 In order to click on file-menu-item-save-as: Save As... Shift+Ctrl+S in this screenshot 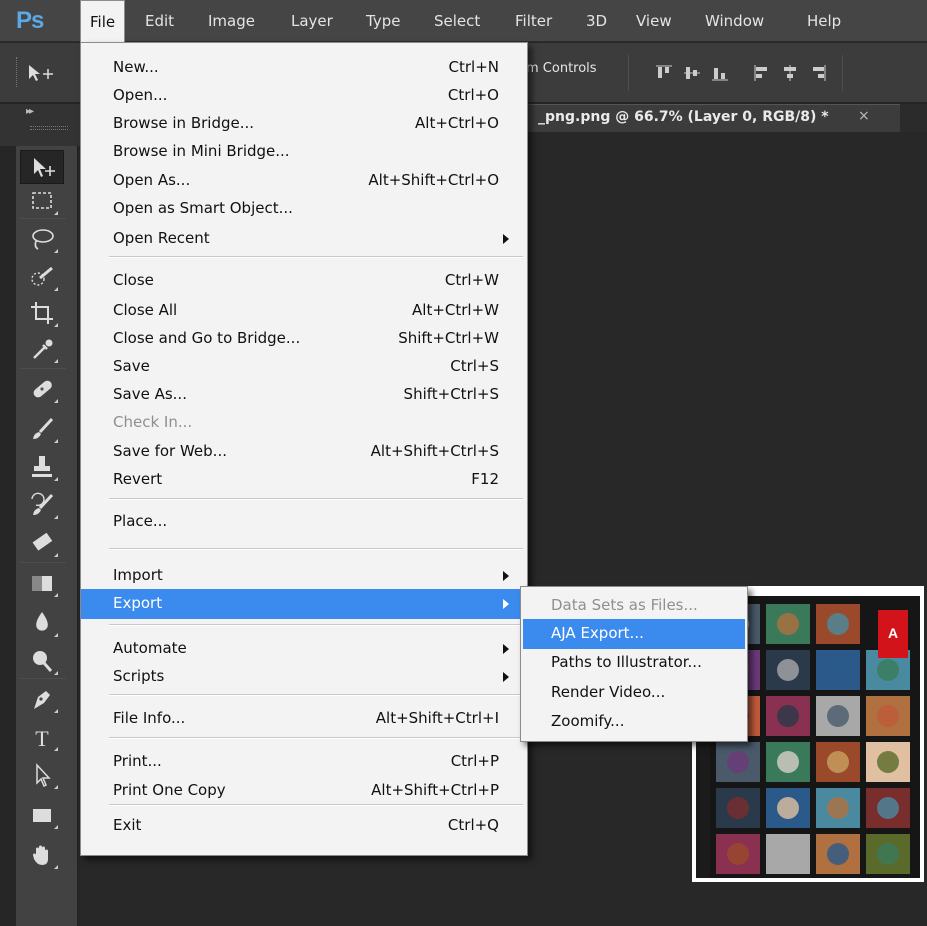, I will do `click(304, 395)`.